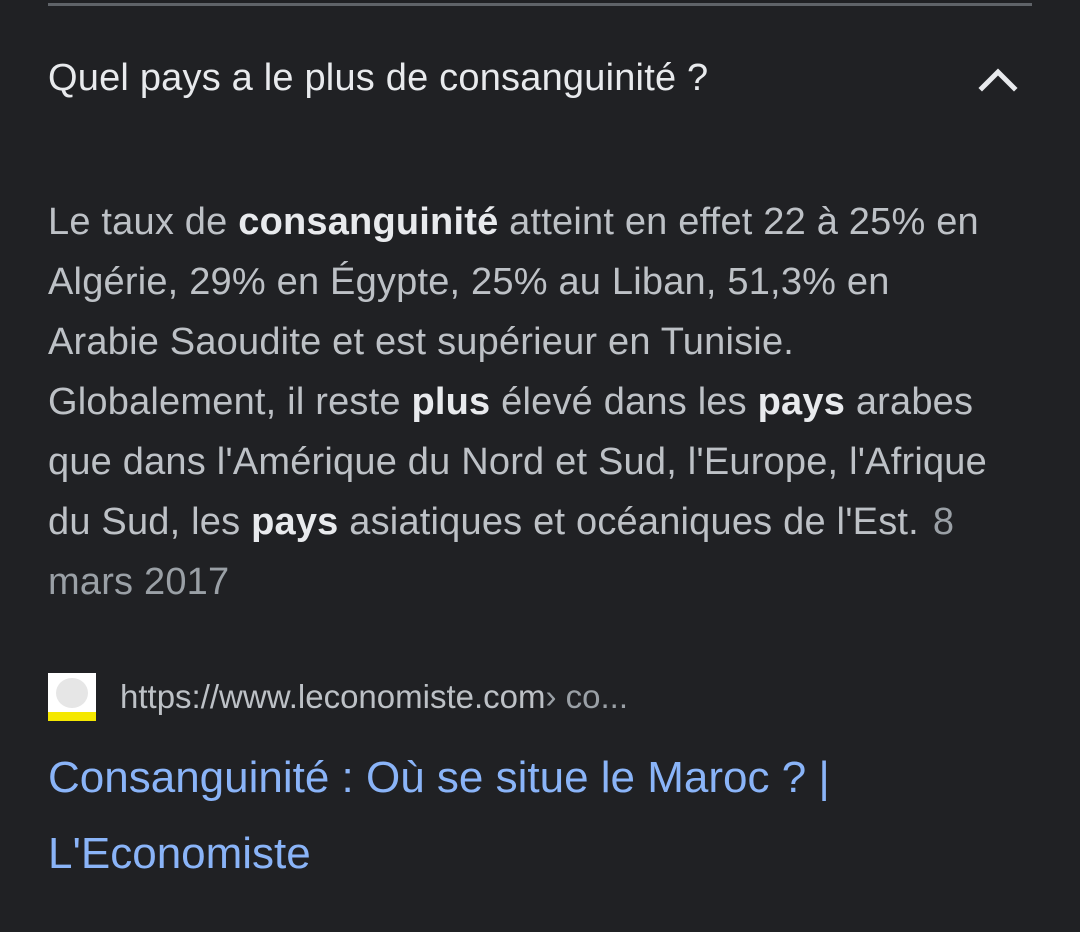 Image resolution: width=1080 pixels, height=932 pixels. What do you see at coordinates (628, 522) in the screenshot?
I see `answer-segment: asiatiques et océaniques de l'Est.` at bounding box center [628, 522].